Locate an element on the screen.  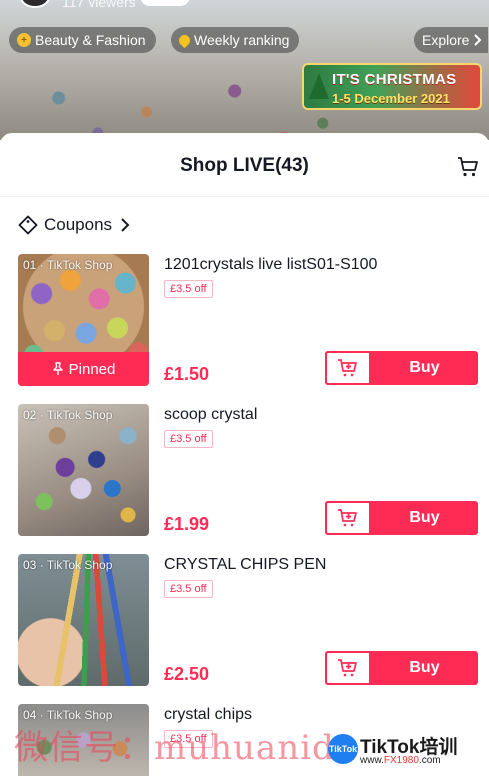
product-index-tag: 01 · TikTok Shop is located at coordinates (68, 265).